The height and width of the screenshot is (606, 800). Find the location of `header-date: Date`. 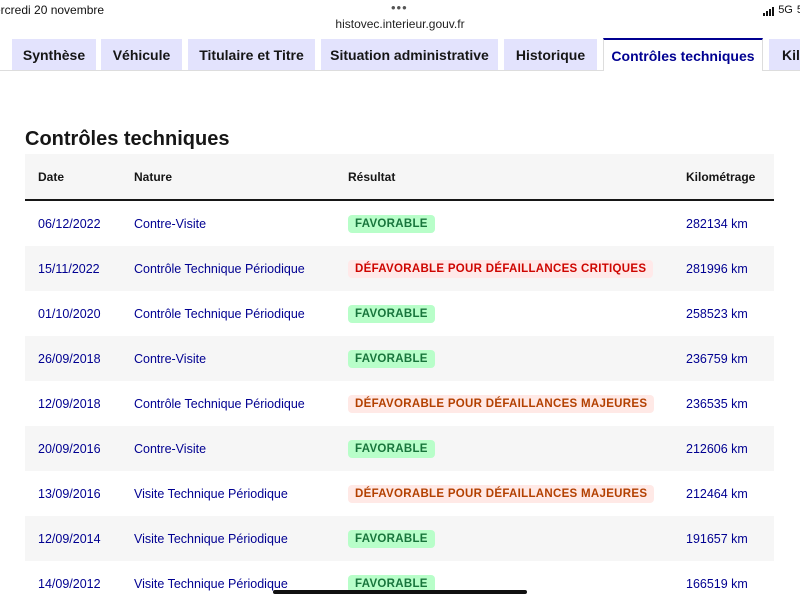

header-date: Date is located at coordinates (51, 177).